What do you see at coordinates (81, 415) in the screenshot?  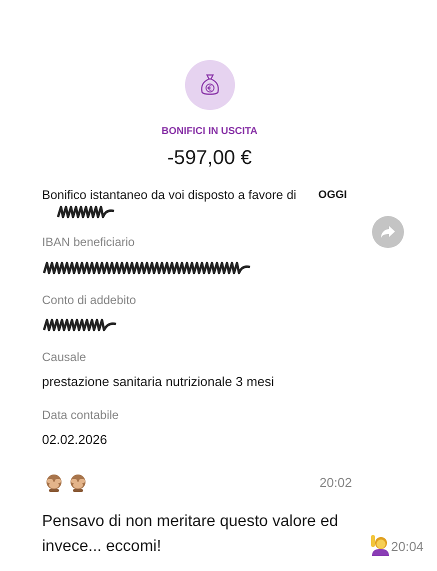 I see `field-label: Data contabile` at bounding box center [81, 415].